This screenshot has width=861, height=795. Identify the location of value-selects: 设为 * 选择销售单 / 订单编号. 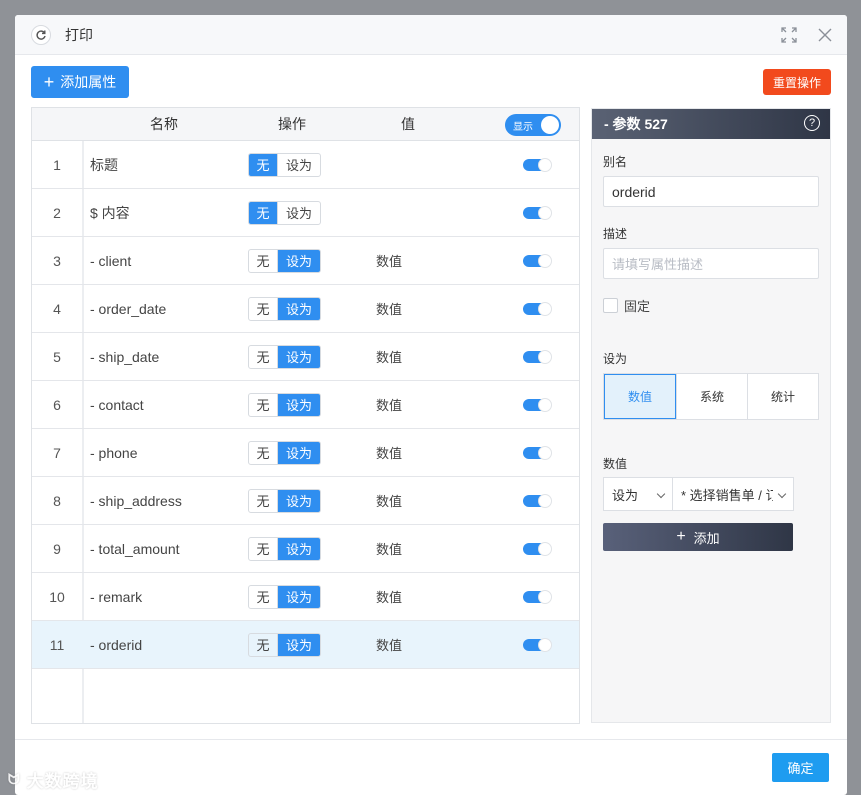
(698, 494).